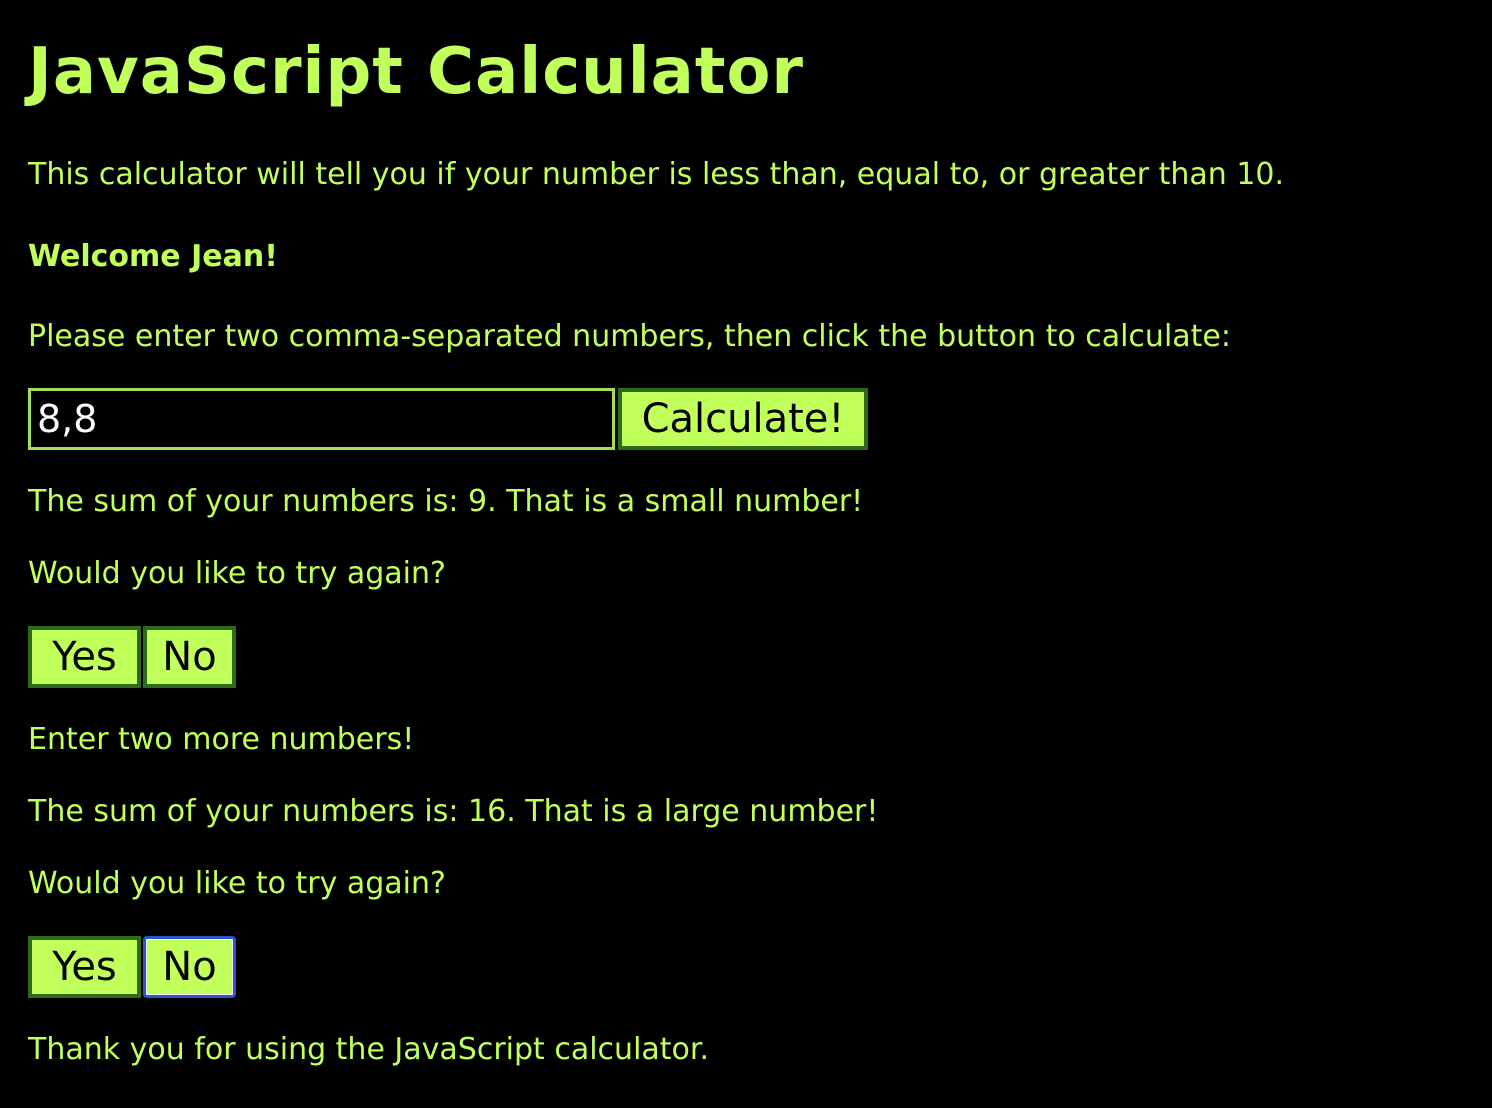 The image size is (1492, 1108). Describe the element at coordinates (416, 72) in the screenshot. I see `page-title: JavaScript Calculator` at that location.